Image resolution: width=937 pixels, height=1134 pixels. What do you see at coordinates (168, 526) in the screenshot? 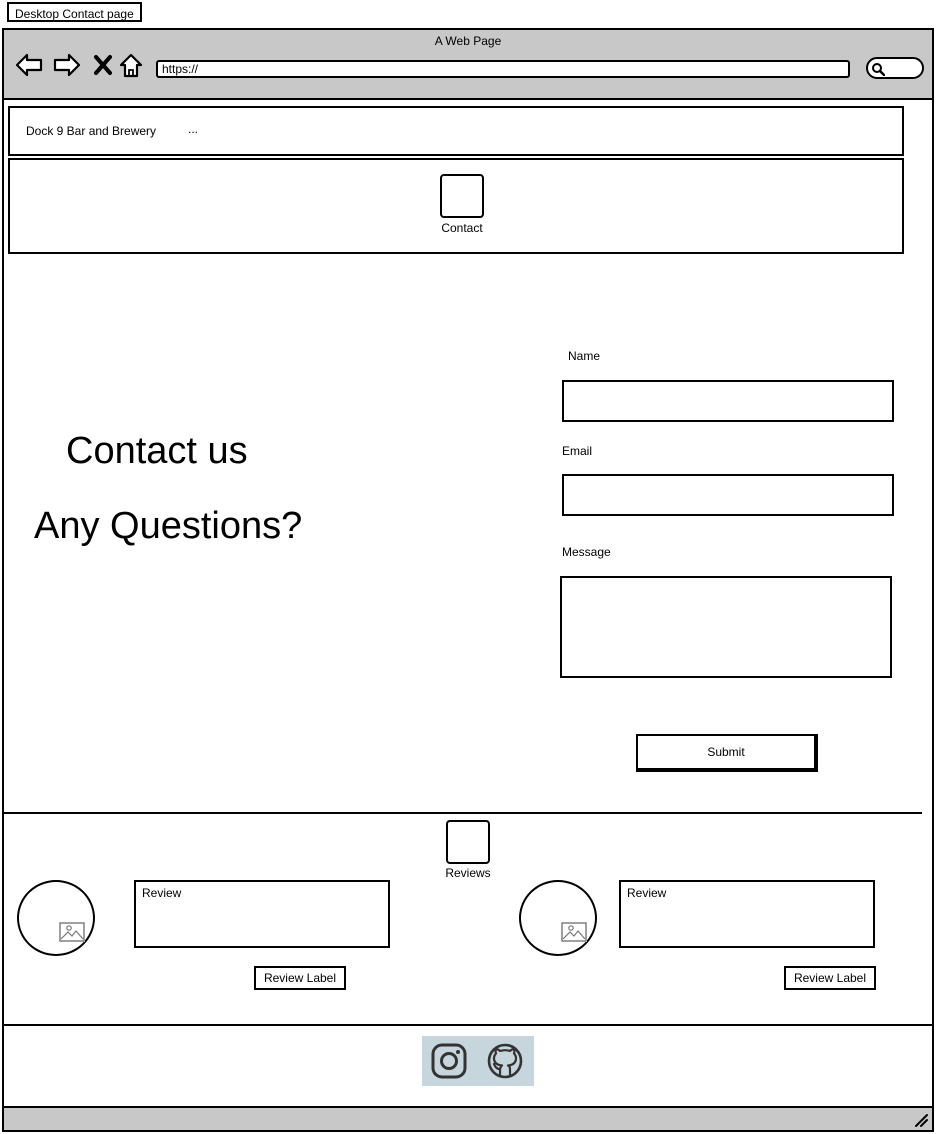
I see `questions-heading: Any Questions?` at bounding box center [168, 526].